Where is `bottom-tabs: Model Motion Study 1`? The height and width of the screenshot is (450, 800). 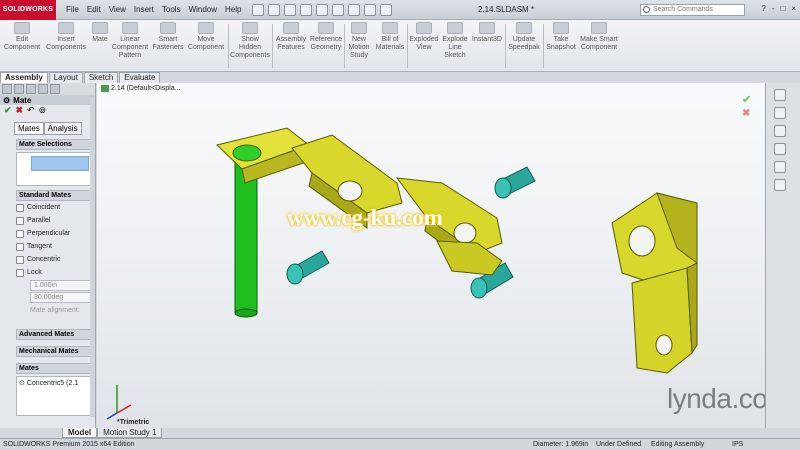 bottom-tabs: Model Motion Study 1 is located at coordinates (112, 433).